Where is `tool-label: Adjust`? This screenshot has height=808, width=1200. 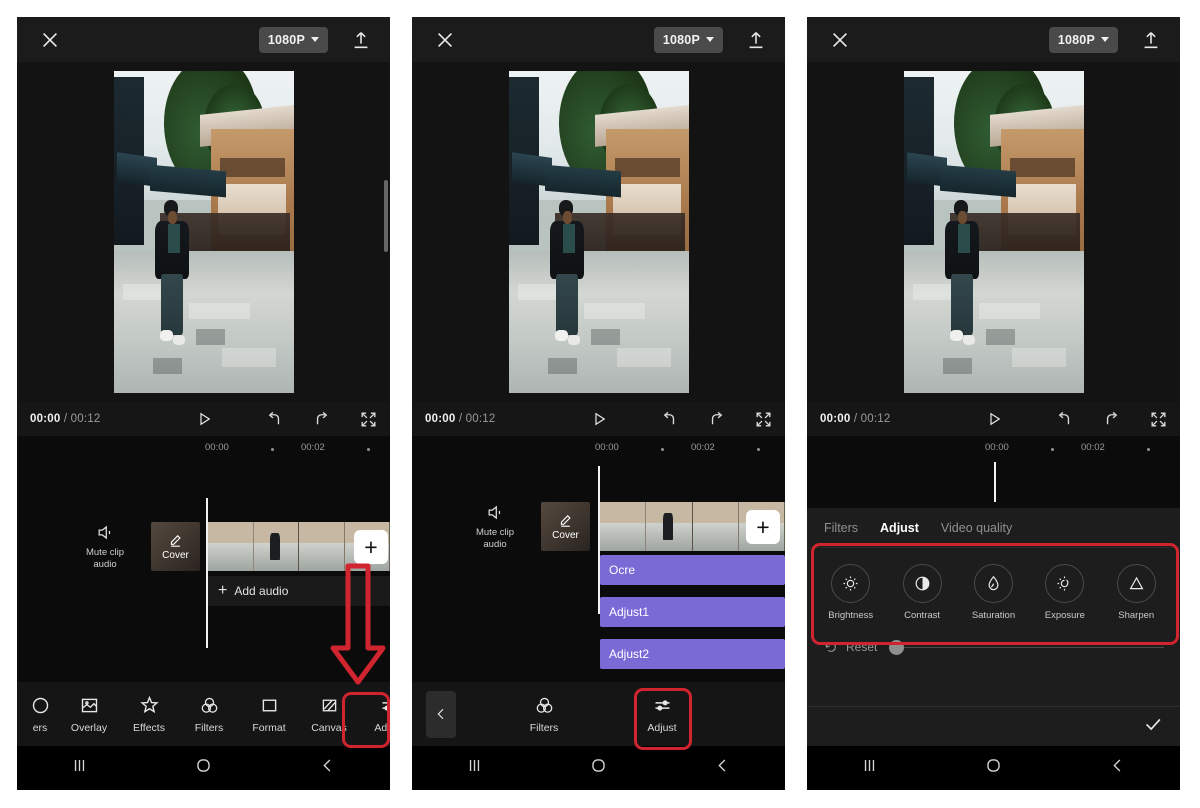
tool-label: Adjust is located at coordinates (662, 727).